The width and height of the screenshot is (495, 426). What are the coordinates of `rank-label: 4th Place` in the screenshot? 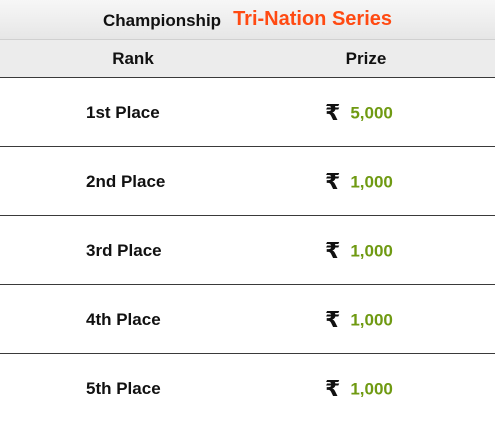 It's located at (123, 319).